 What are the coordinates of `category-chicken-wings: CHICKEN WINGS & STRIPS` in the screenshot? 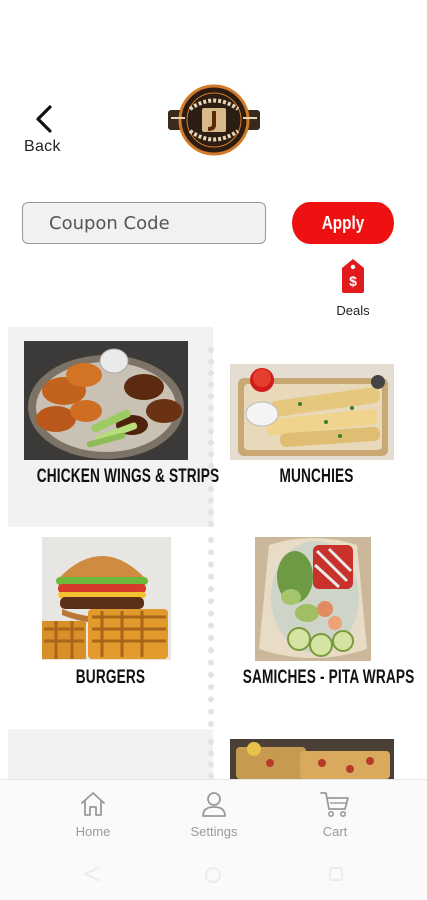 It's located at (114, 427).